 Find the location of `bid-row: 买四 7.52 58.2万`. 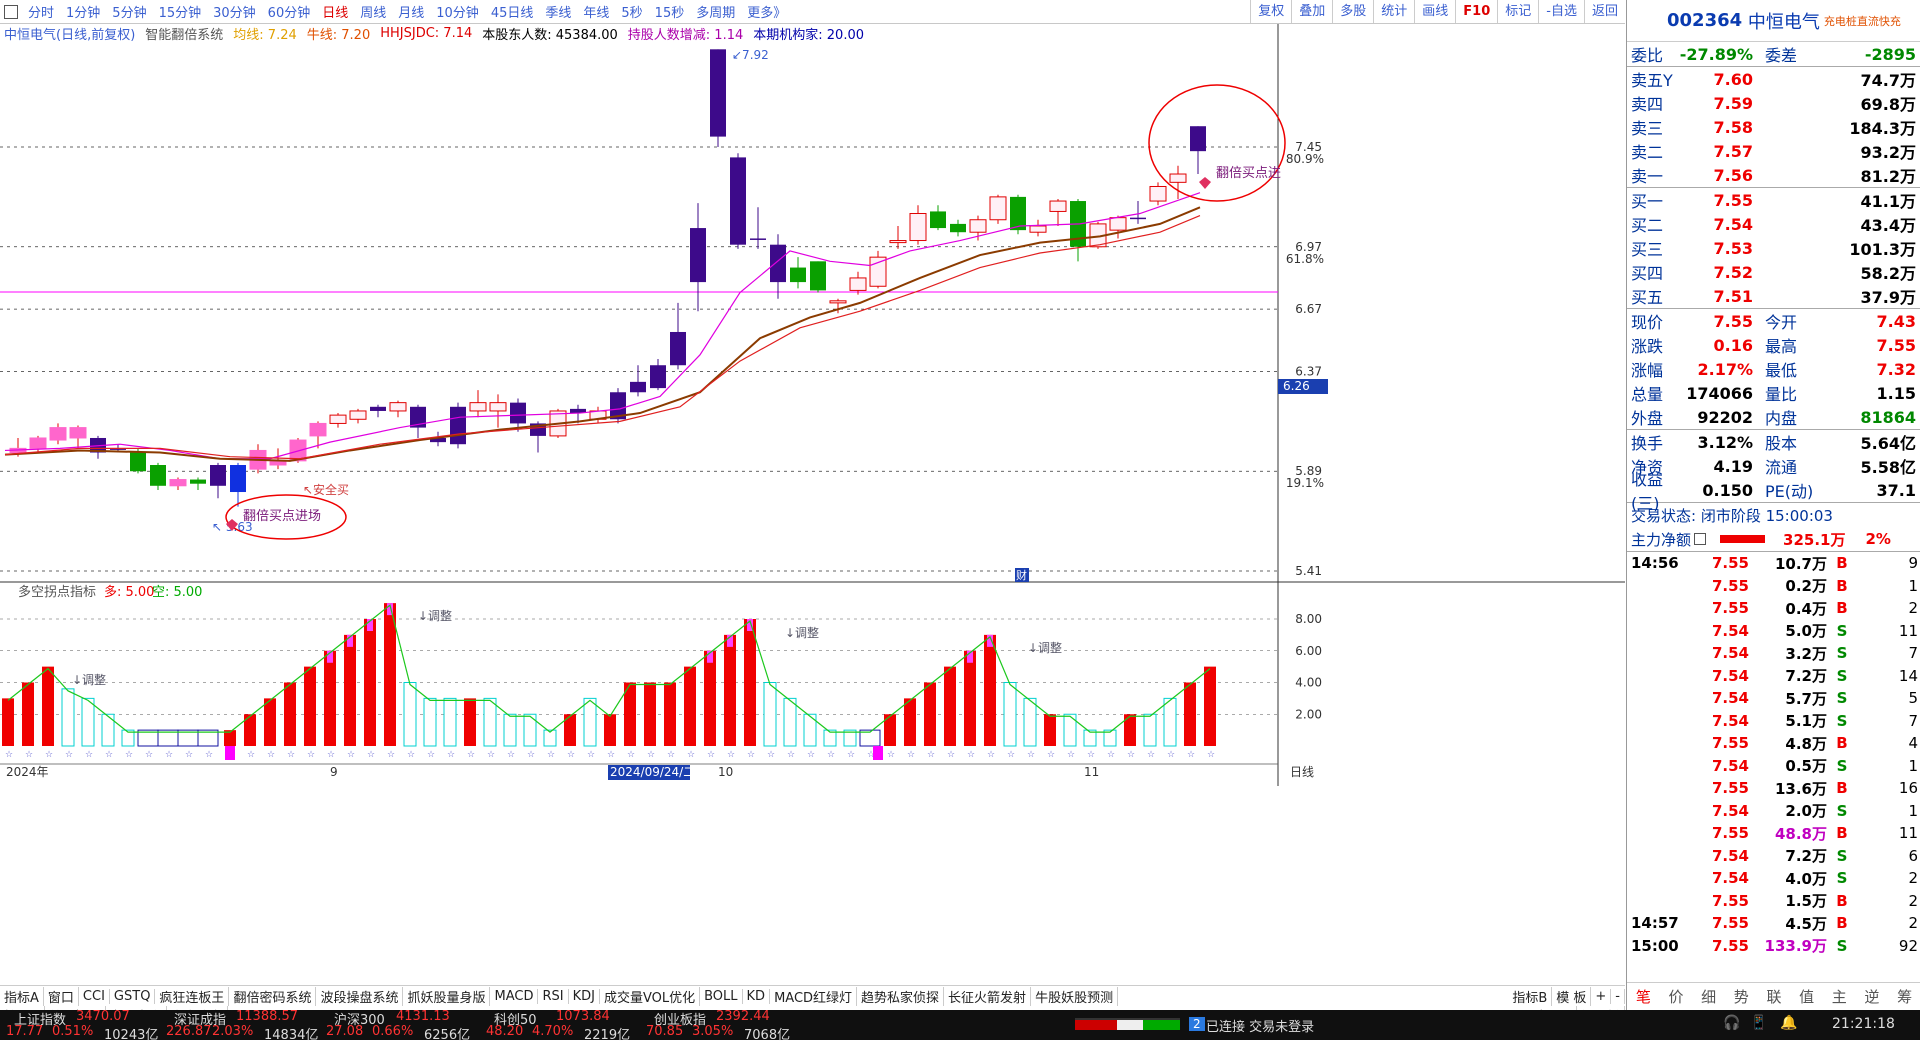

bid-row: 买四 7.52 58.2万 is located at coordinates (1773, 272).